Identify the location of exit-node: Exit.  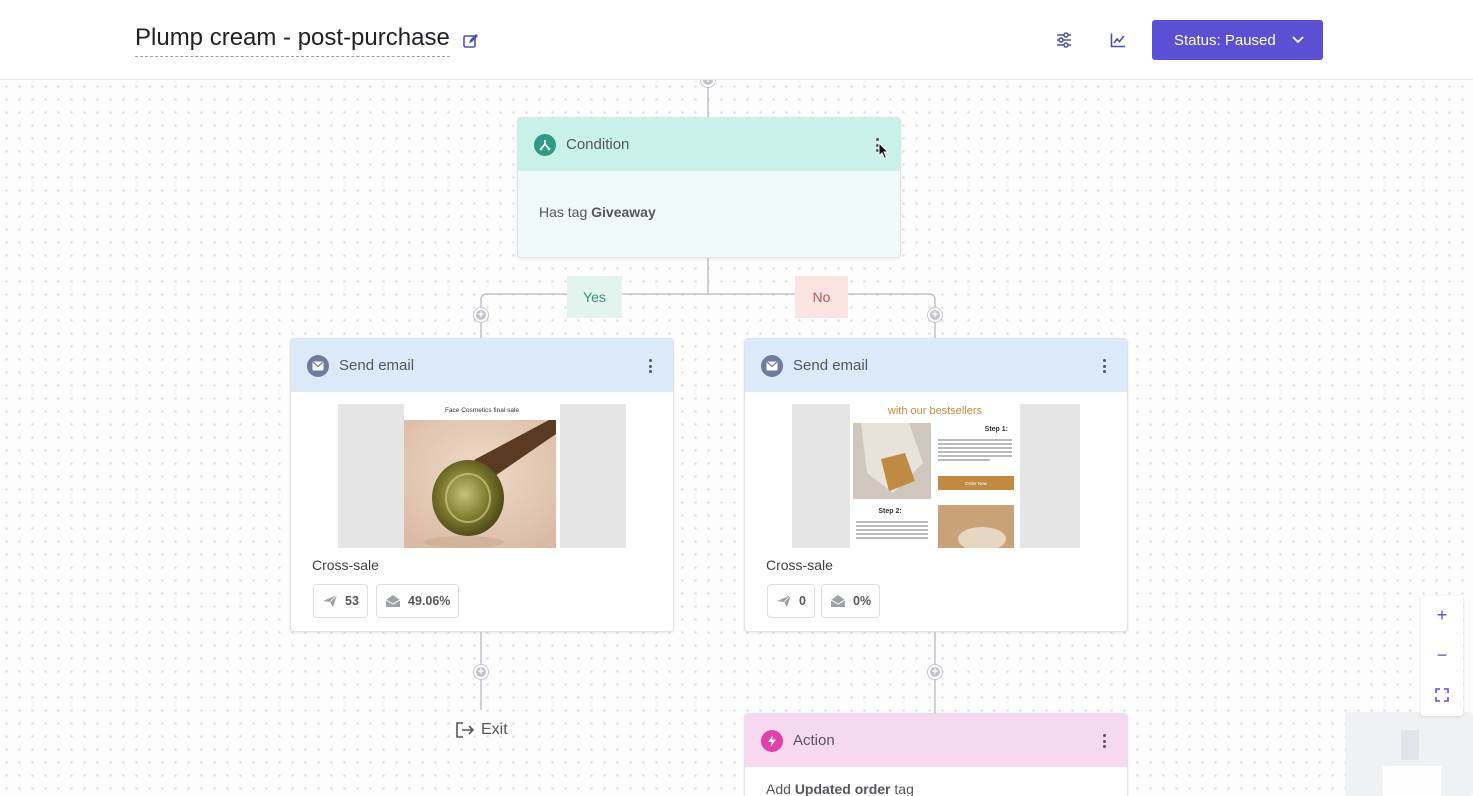
(481, 730).